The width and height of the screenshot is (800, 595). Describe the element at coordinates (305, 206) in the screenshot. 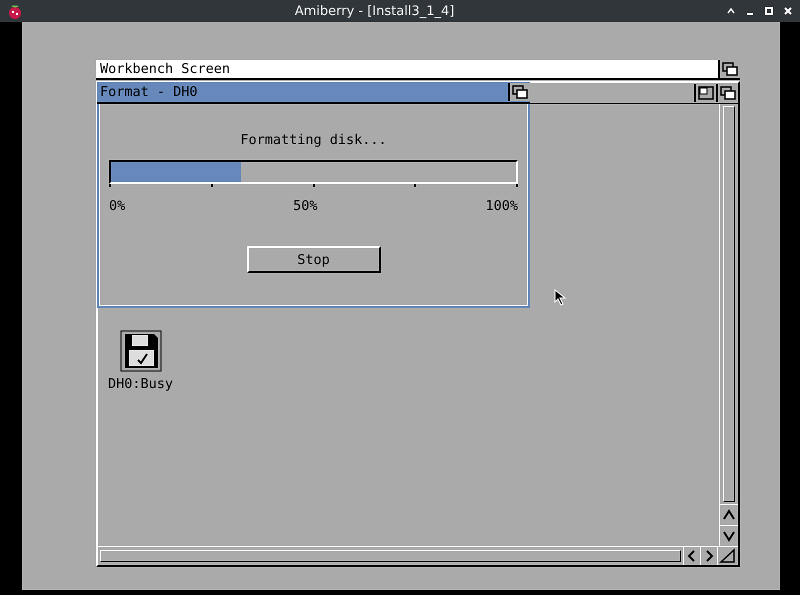

I see `scale-label: 50%` at that location.